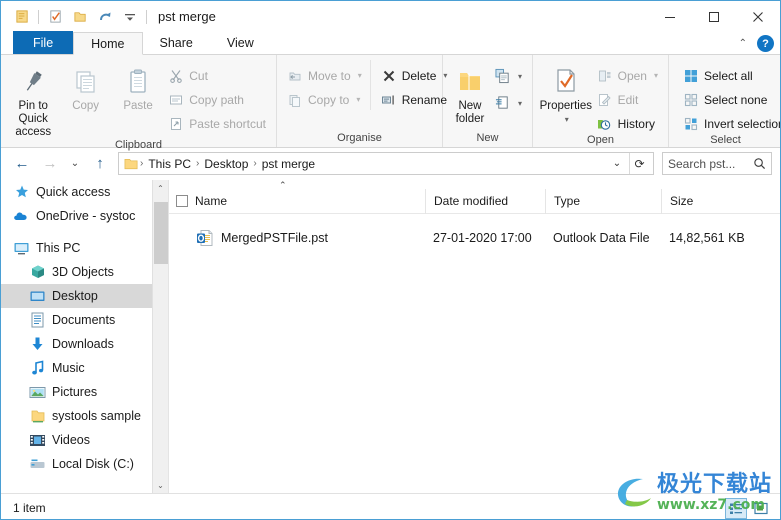 This screenshot has height=520, width=781. Describe the element at coordinates (37, 368) in the screenshot. I see `music-icon` at that location.